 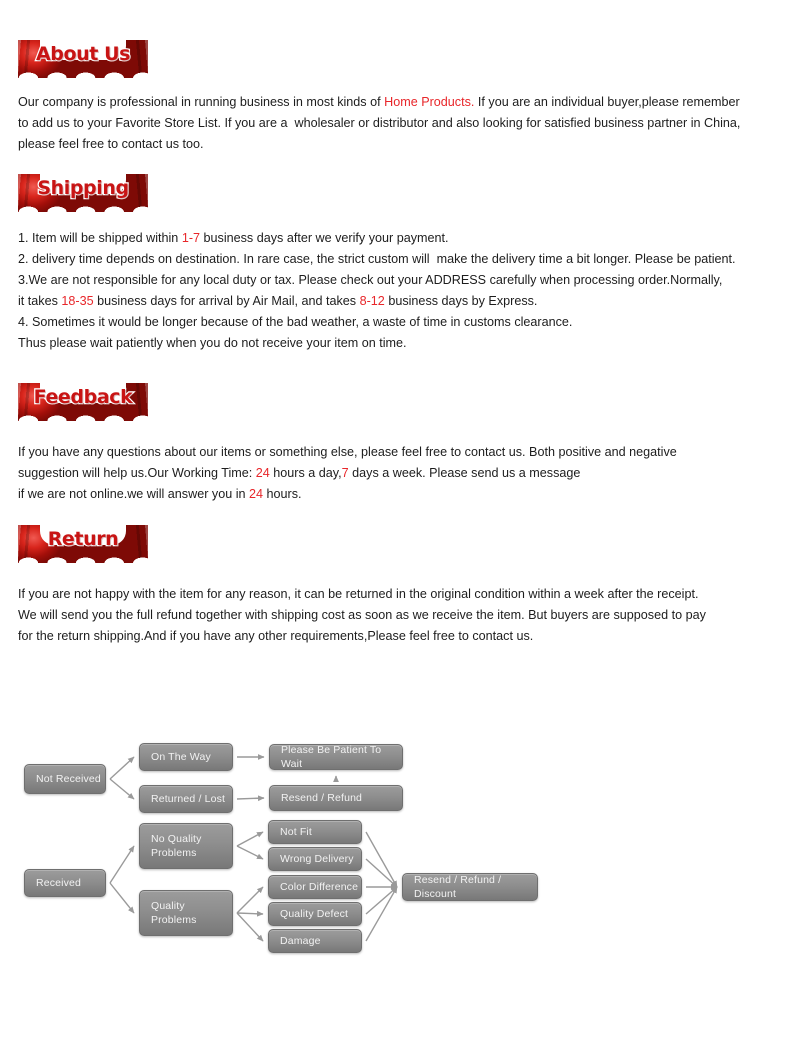 What do you see at coordinates (464, 473) in the screenshot?
I see `body-text: days a week. Please send us a message` at bounding box center [464, 473].